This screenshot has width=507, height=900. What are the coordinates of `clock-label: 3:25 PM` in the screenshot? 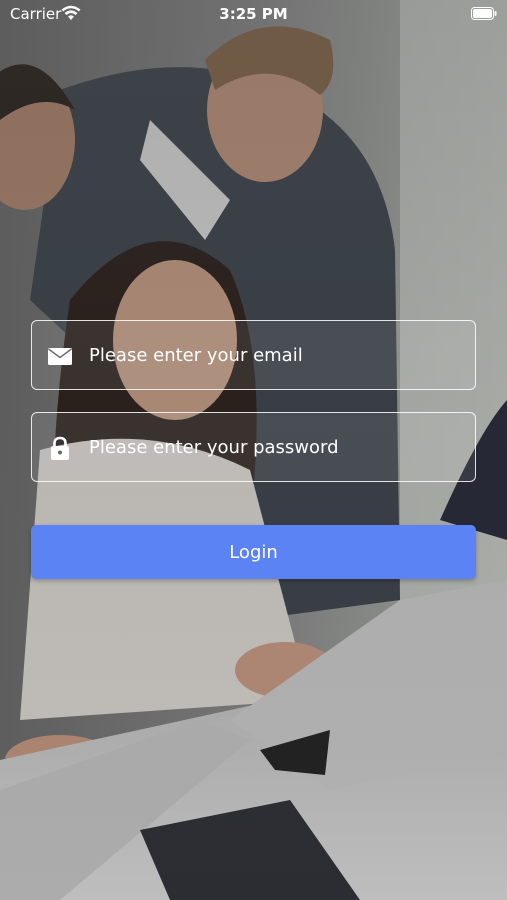 It's located at (253, 14).